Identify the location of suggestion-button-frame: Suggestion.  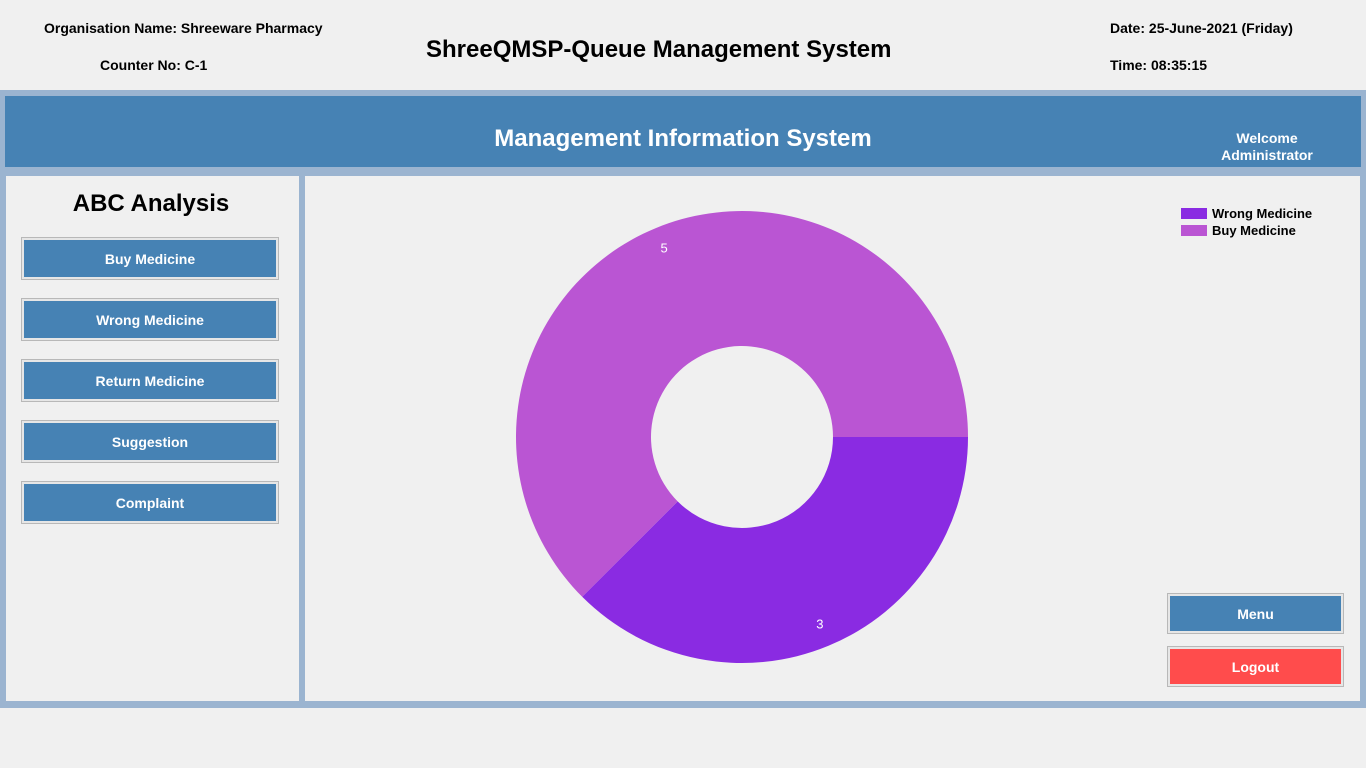
(150, 441).